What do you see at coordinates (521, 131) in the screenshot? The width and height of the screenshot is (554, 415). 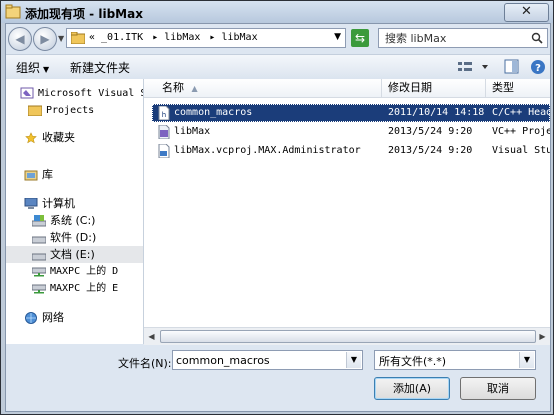 I see `file-type: VC++ Project` at bounding box center [521, 131].